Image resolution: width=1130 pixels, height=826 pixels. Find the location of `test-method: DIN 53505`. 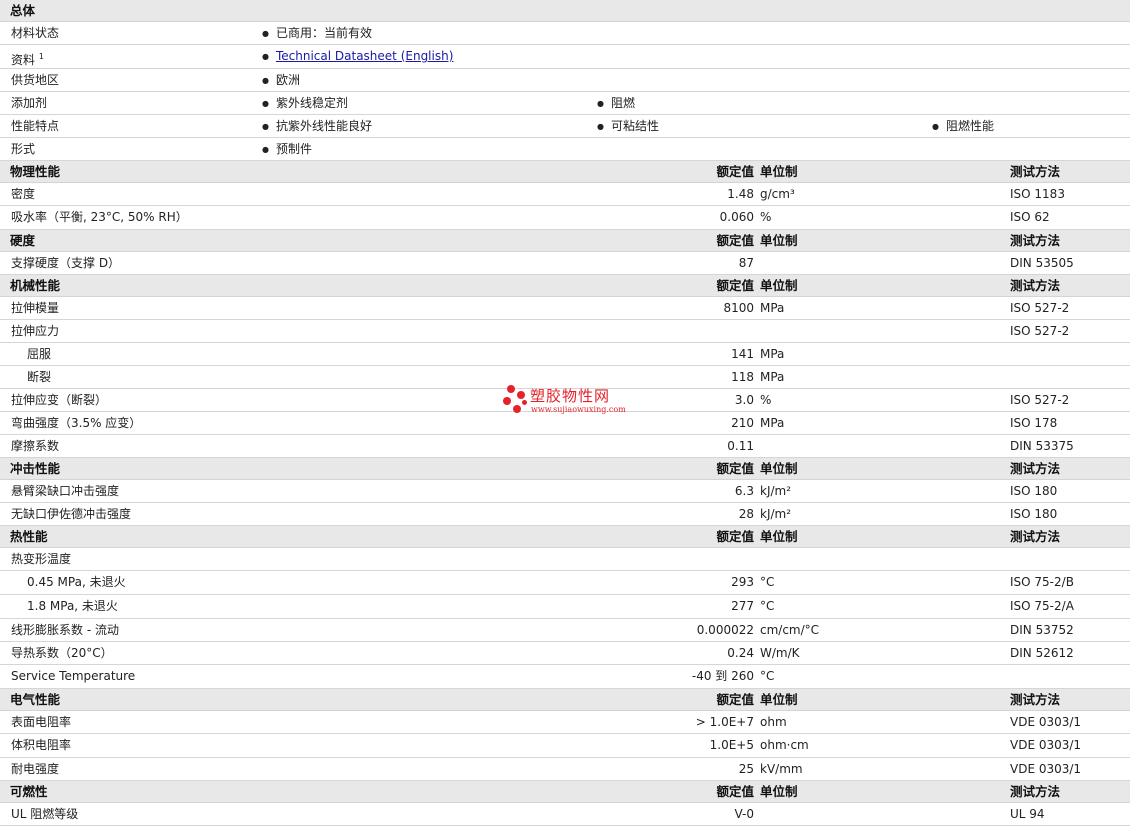

test-method: DIN 53505 is located at coordinates (1042, 263).